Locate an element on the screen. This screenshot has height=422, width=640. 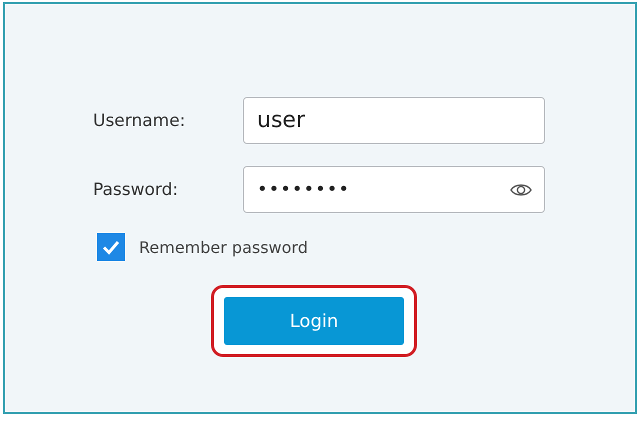
field-label: Password: is located at coordinates (136, 190).